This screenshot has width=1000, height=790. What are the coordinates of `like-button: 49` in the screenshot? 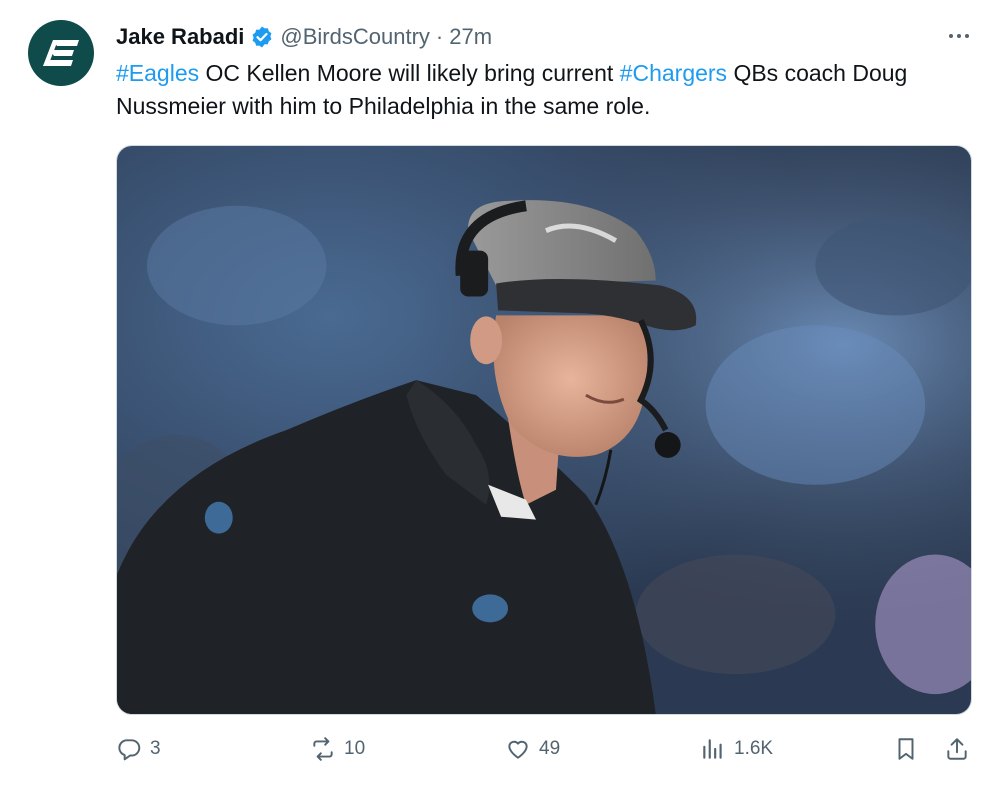 It's located at (532, 749).